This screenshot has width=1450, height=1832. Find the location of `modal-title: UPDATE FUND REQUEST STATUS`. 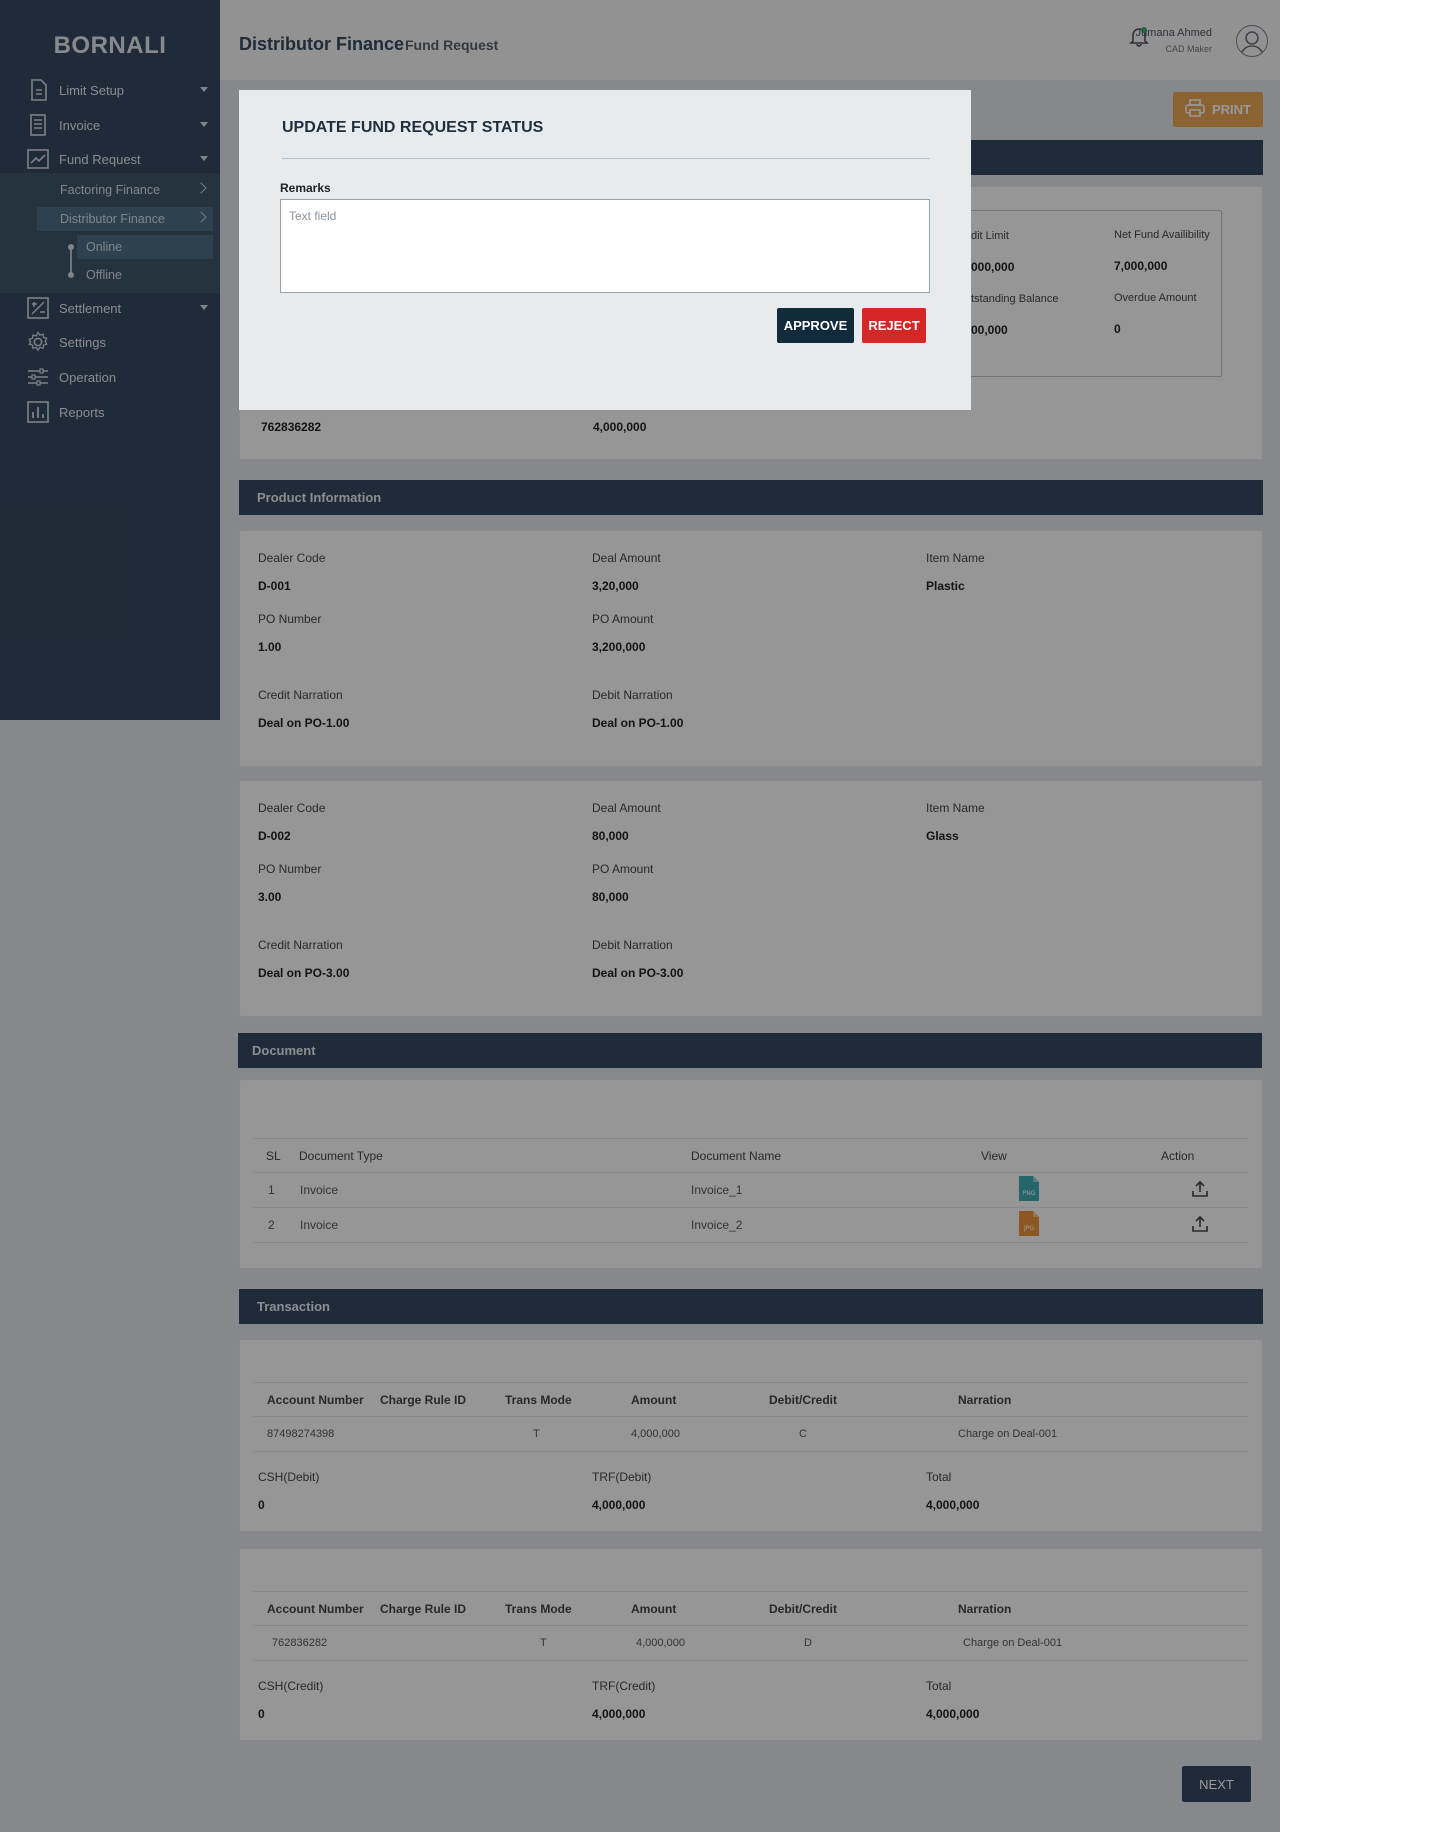

modal-title: UPDATE FUND REQUEST STATUS is located at coordinates (413, 127).